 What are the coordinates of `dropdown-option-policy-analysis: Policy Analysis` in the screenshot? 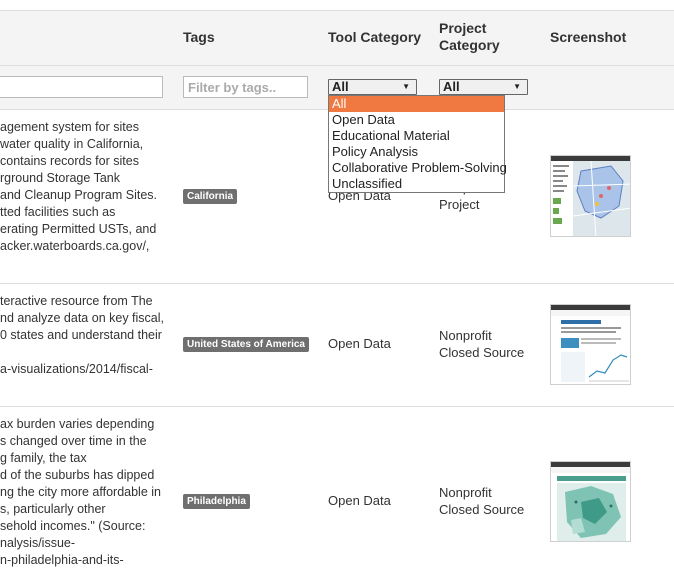 It's located at (416, 152).